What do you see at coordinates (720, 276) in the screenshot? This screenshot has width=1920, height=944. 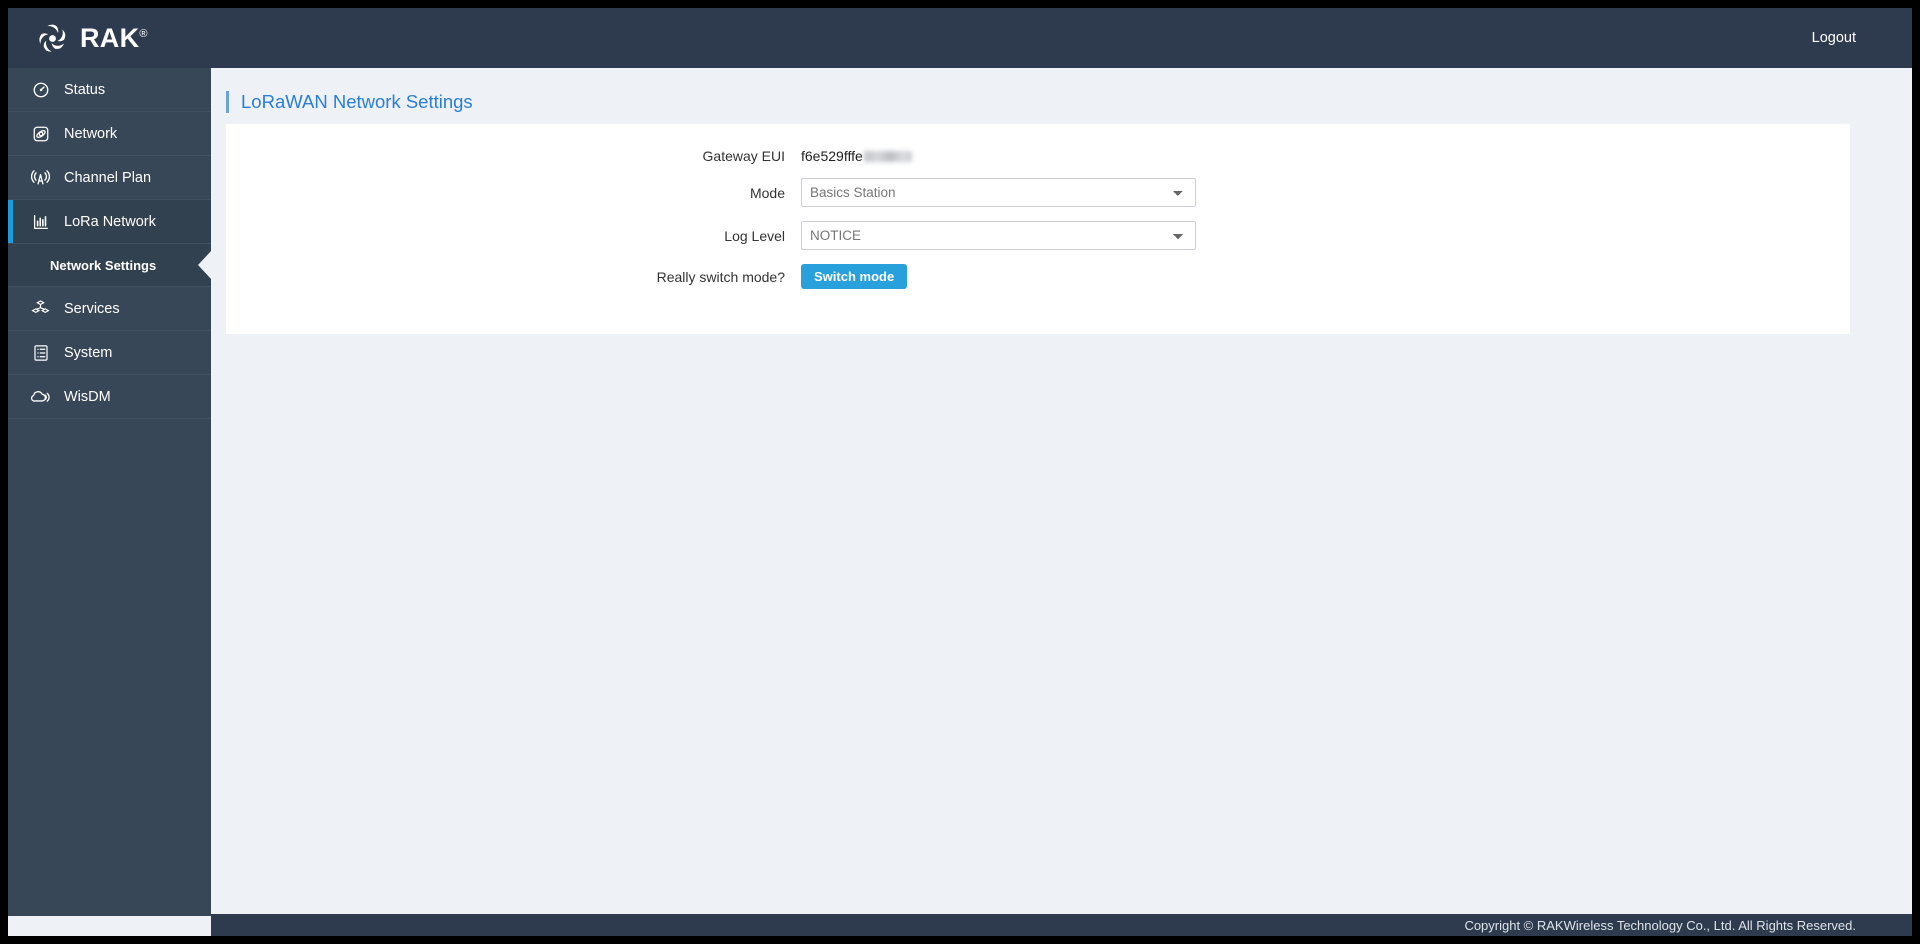 I see `switch-mode-label: Really switch mode?` at bounding box center [720, 276].